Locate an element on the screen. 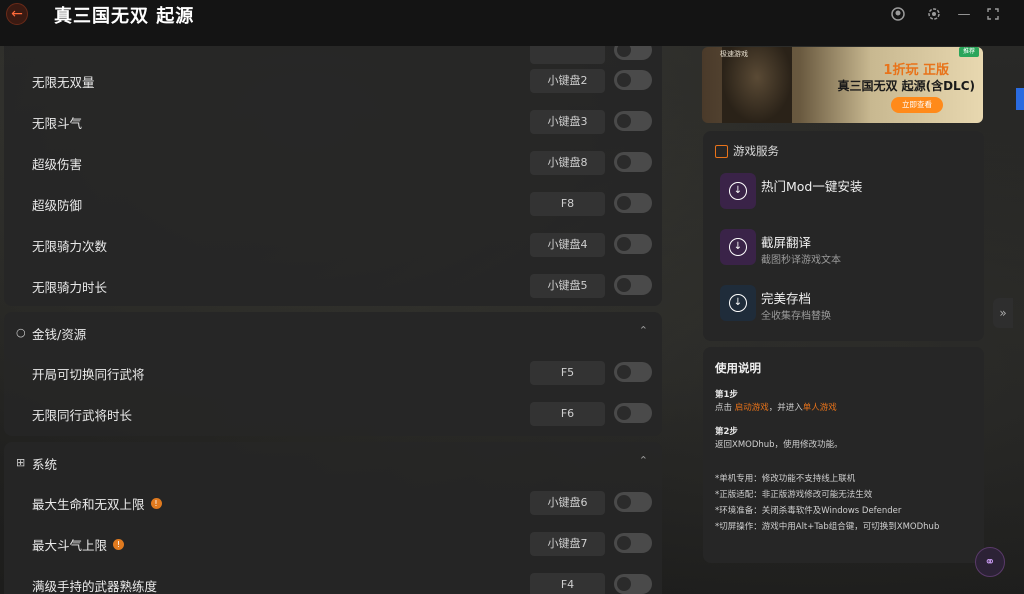 The height and width of the screenshot is (594, 1024). cheat-row: 超级伤害 小键盘8 is located at coordinates (333, 164).